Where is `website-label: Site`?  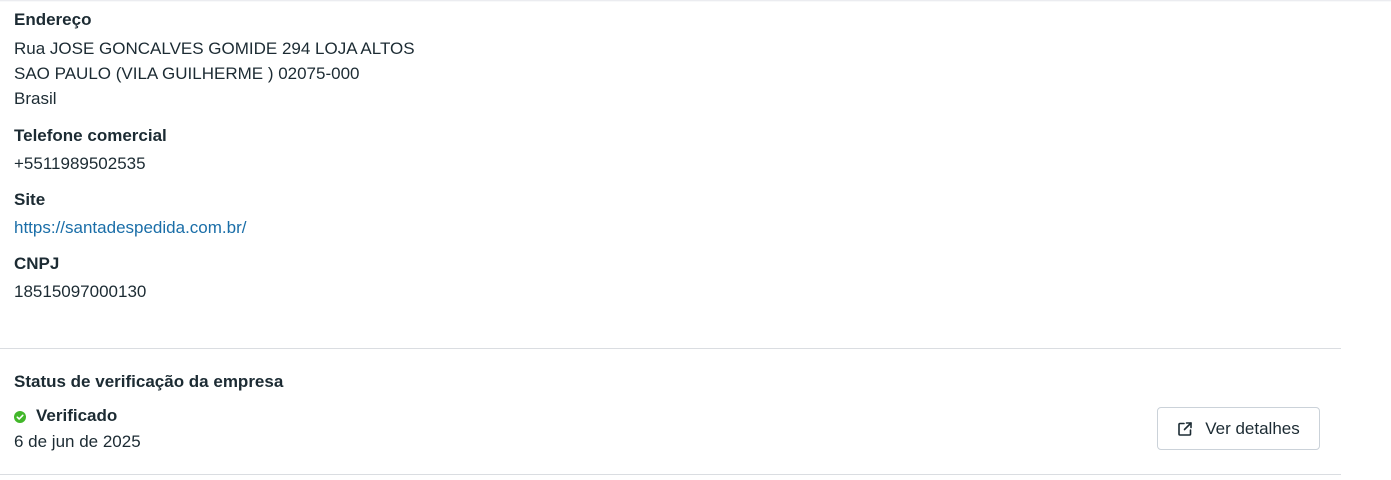
website-label: Site is located at coordinates (30, 199).